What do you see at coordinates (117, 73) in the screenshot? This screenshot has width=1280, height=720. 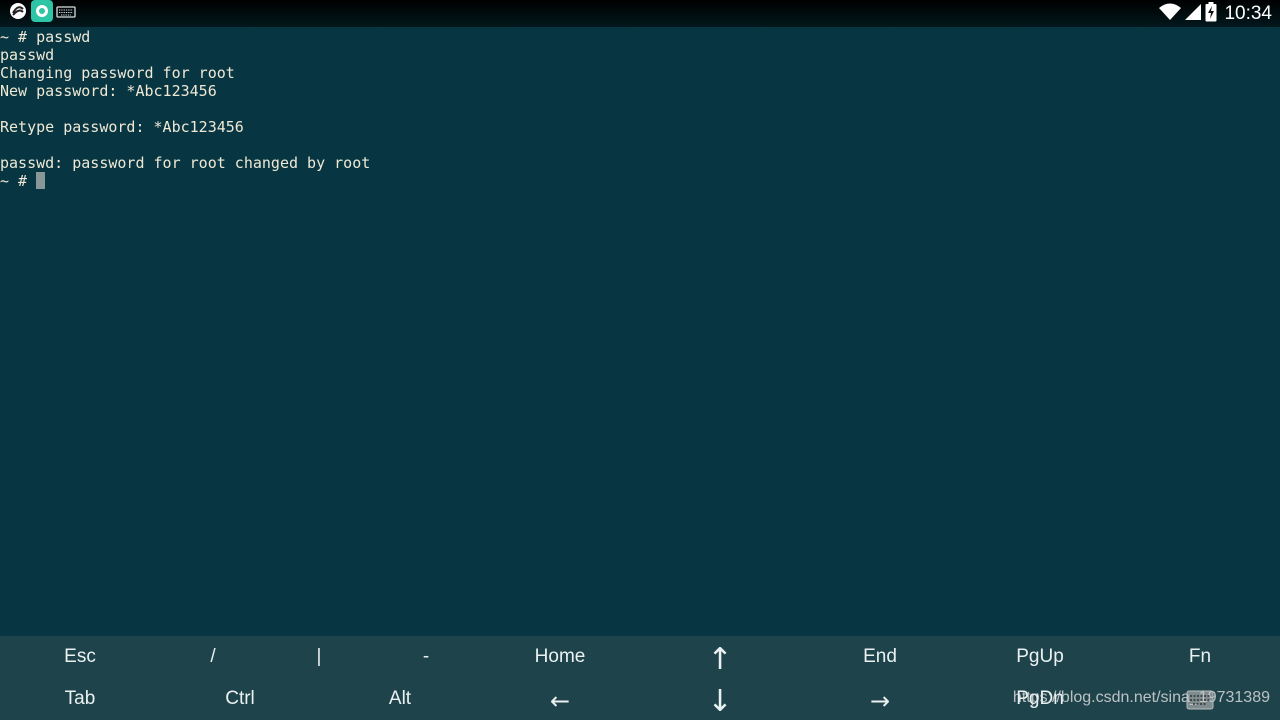 I see `terminal-line: Changing password for root` at bounding box center [117, 73].